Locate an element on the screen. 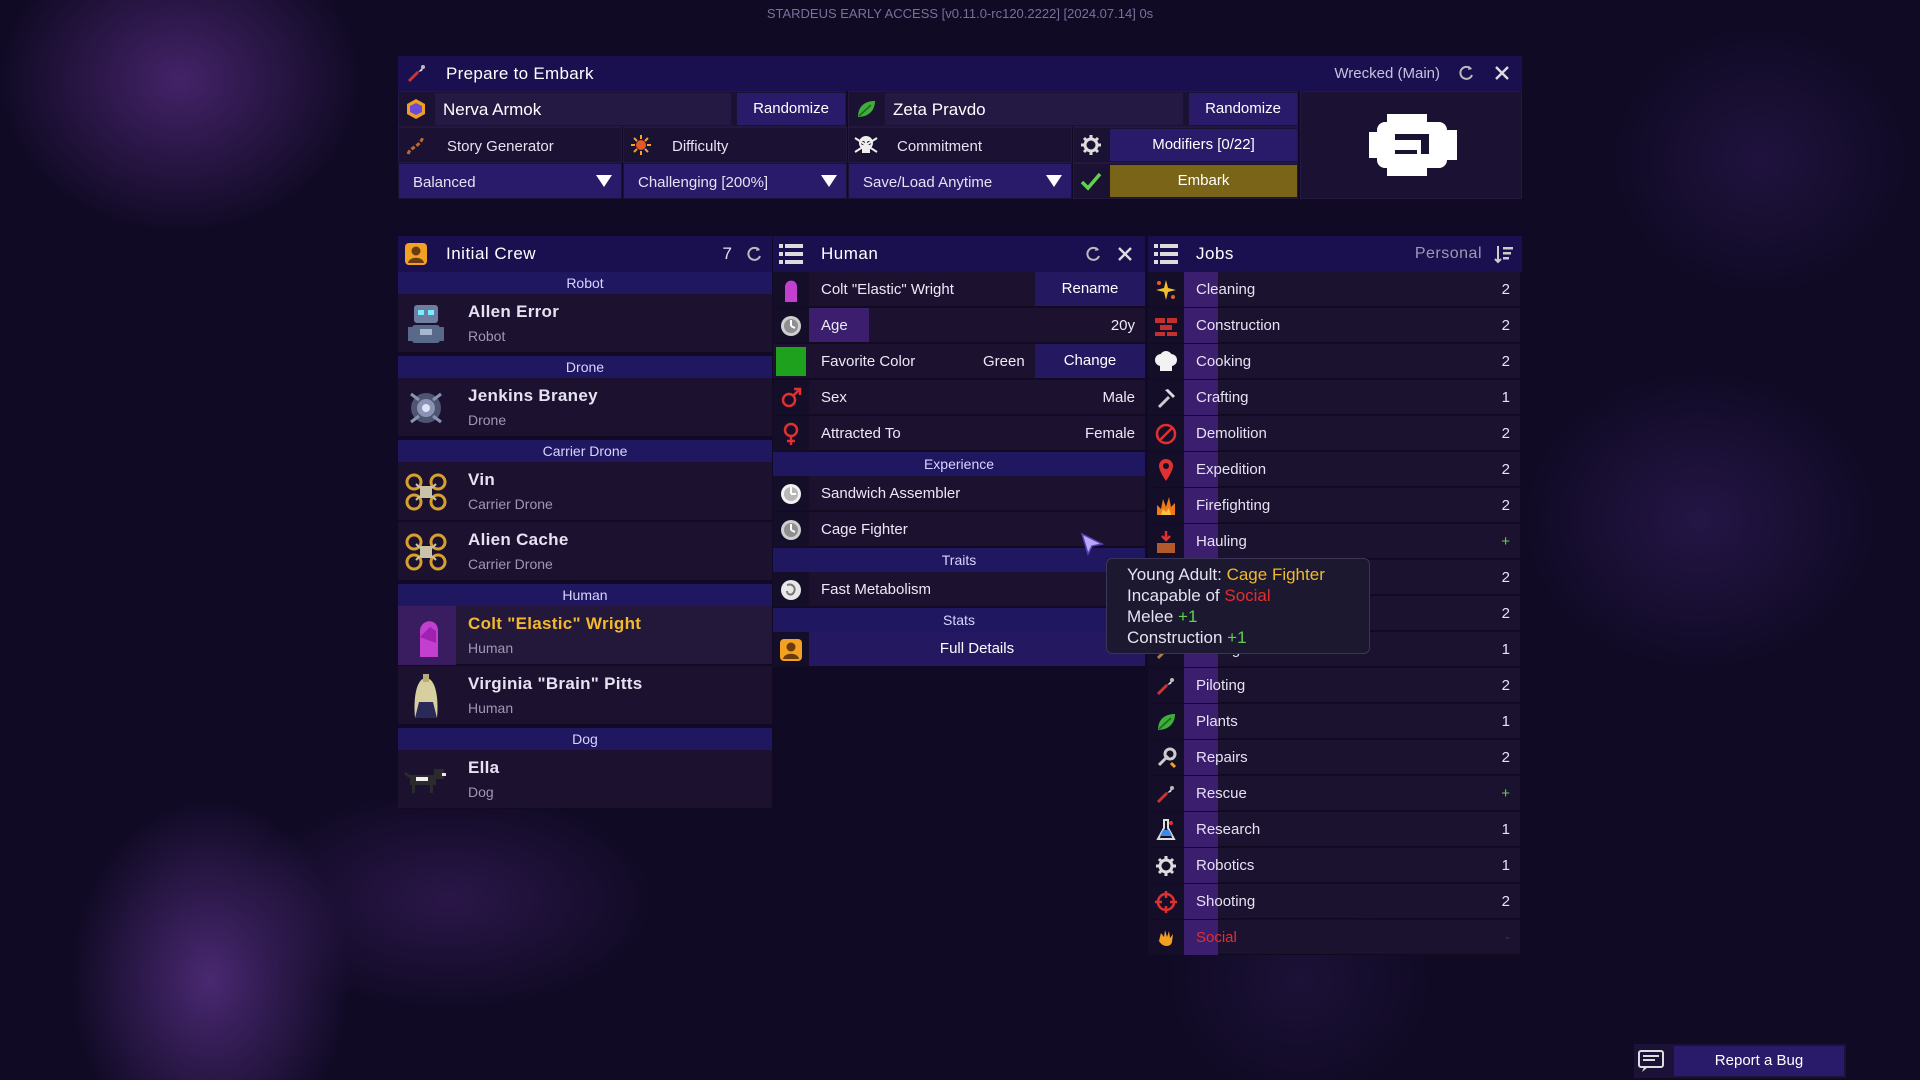  change-color-button: Change is located at coordinates (1090, 361).